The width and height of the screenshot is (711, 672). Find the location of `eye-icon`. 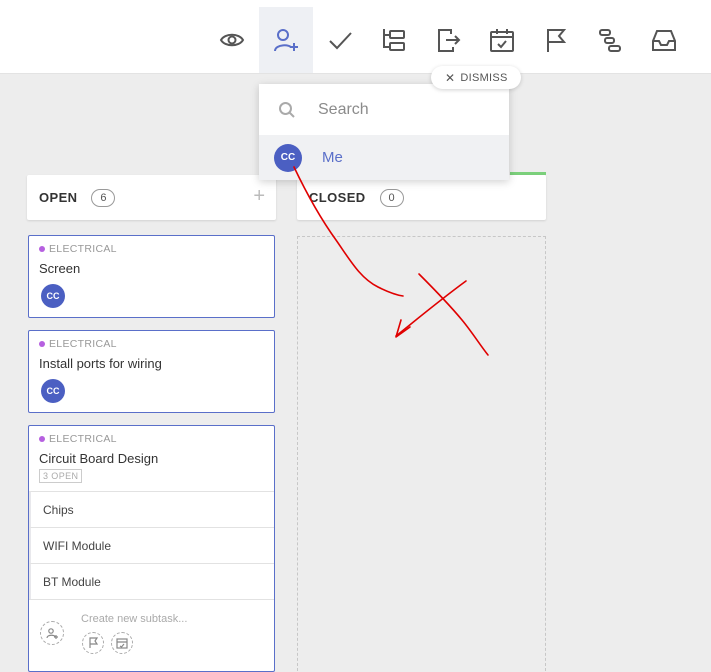

eye-icon is located at coordinates (232, 40).